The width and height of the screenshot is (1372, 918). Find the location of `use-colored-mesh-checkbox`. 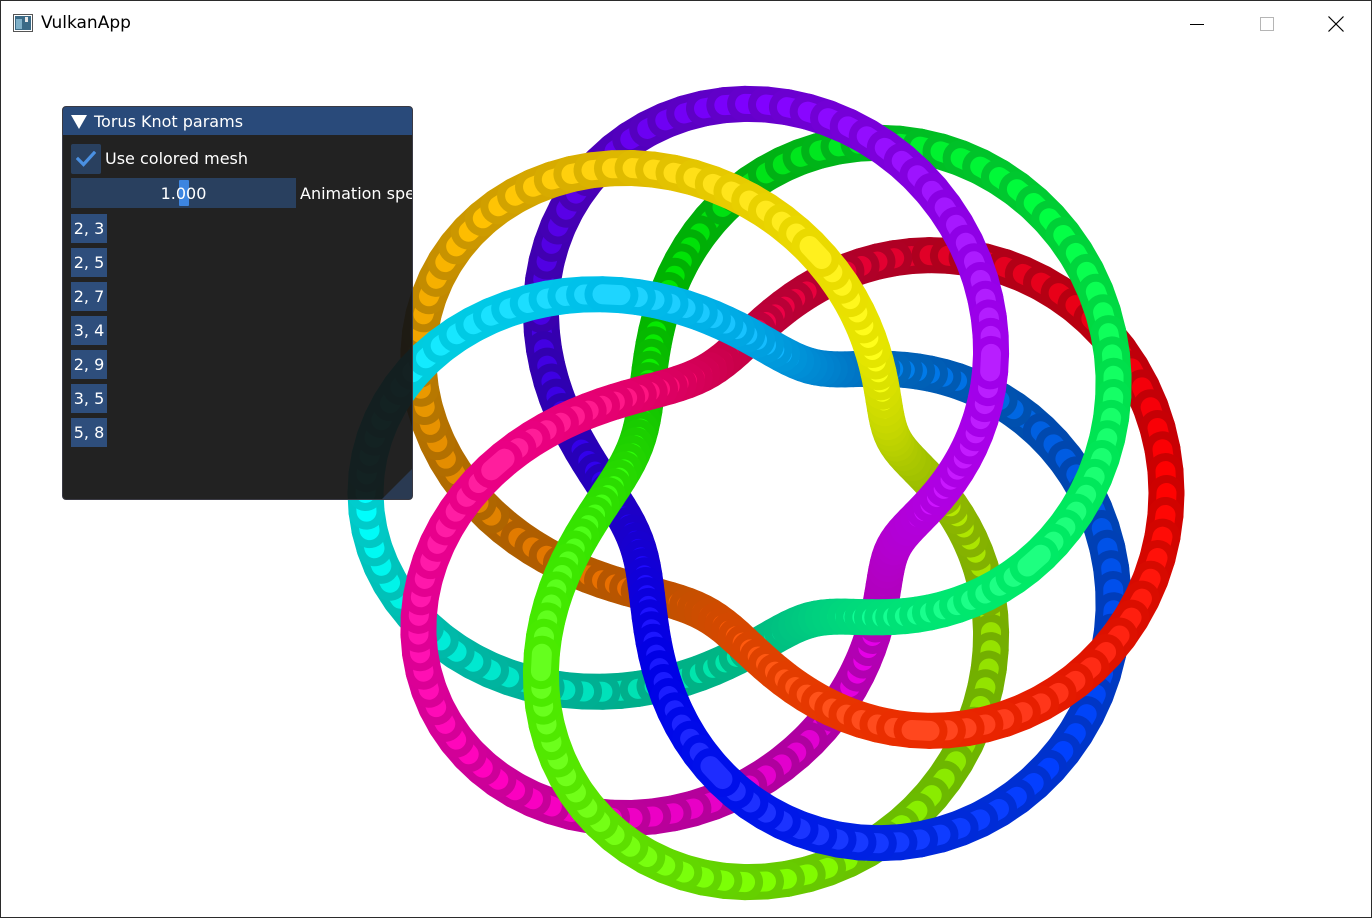

use-colored-mesh-checkbox is located at coordinates (86, 159).